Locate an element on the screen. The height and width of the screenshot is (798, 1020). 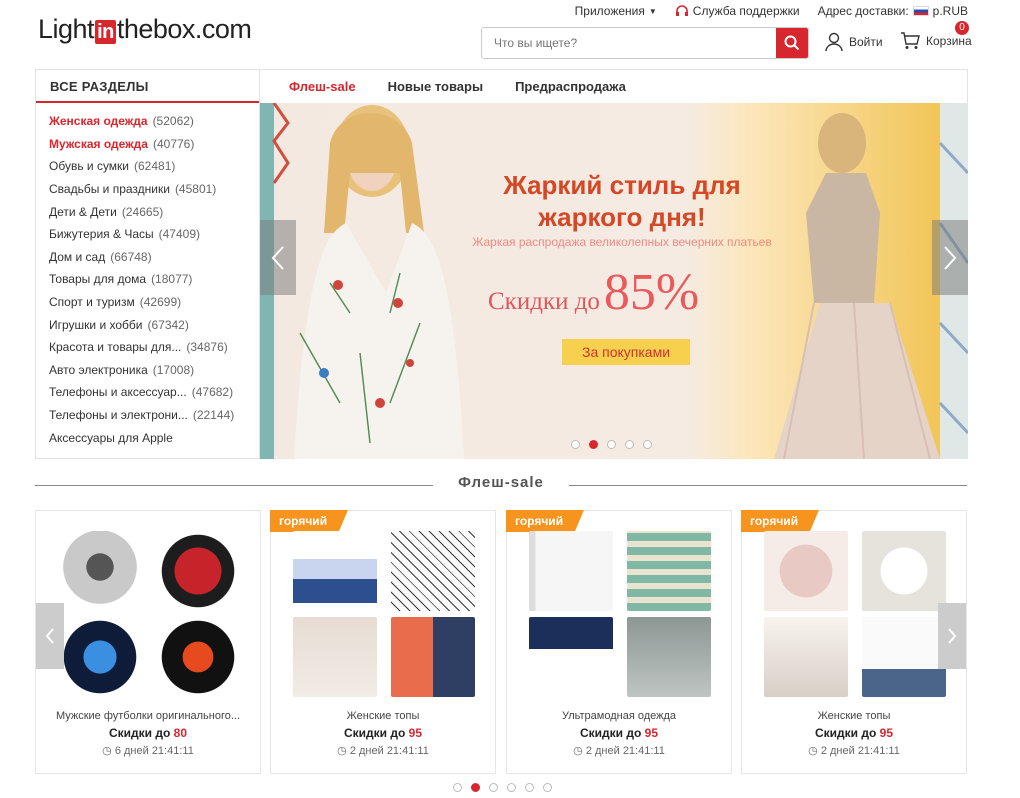
category-item: Мужская одежда (40776) is located at coordinates (147, 144).